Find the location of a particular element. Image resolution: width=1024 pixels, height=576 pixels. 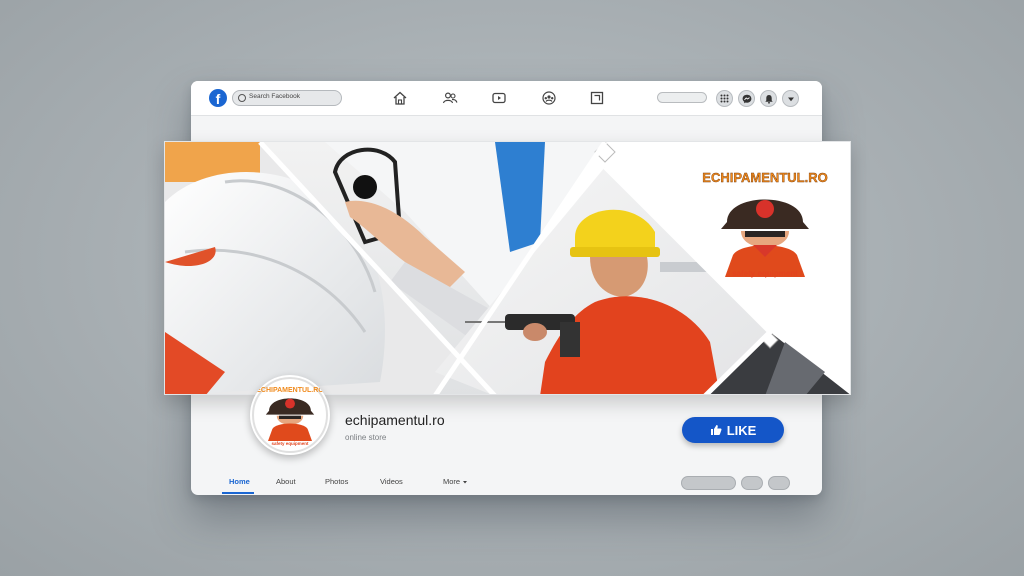

menu-grid-icon is located at coordinates (724, 98).